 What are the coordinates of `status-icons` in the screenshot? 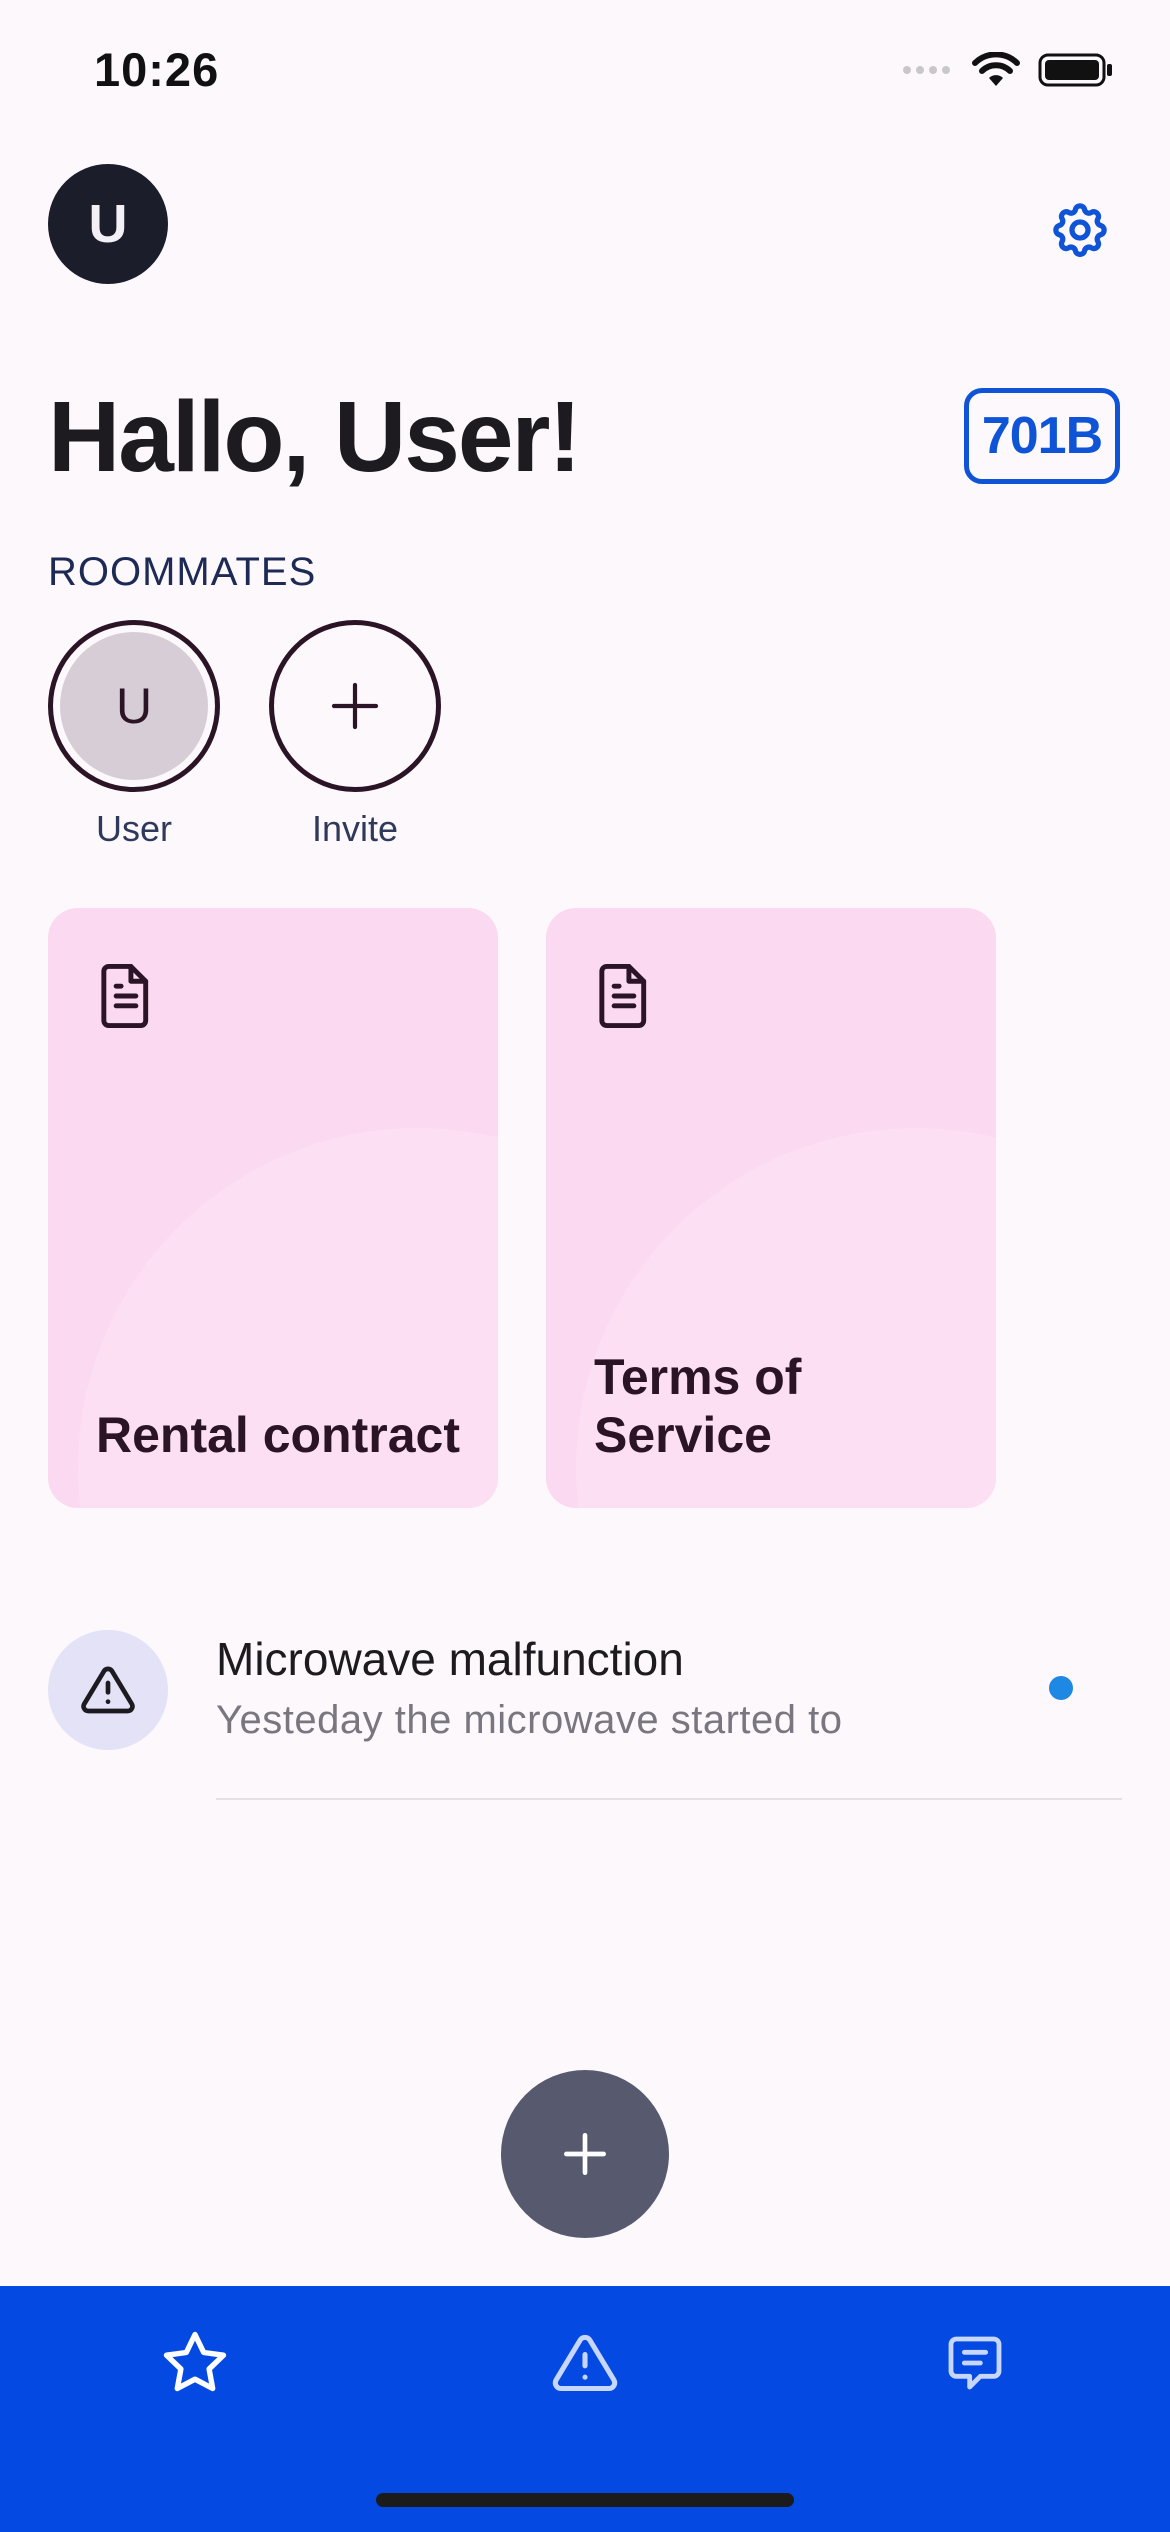 It's located at (1008, 70).